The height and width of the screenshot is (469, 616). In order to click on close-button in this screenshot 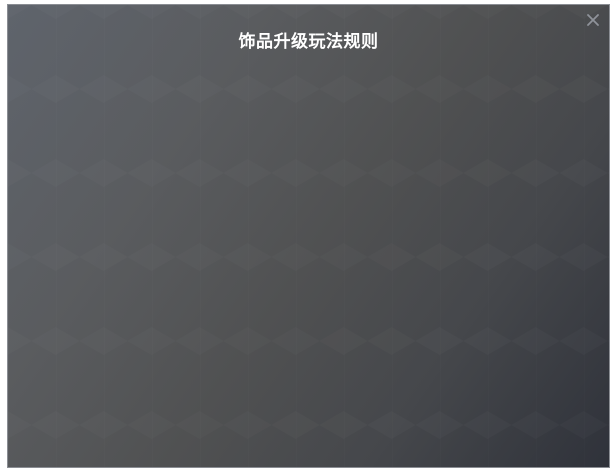, I will do `click(593, 20)`.